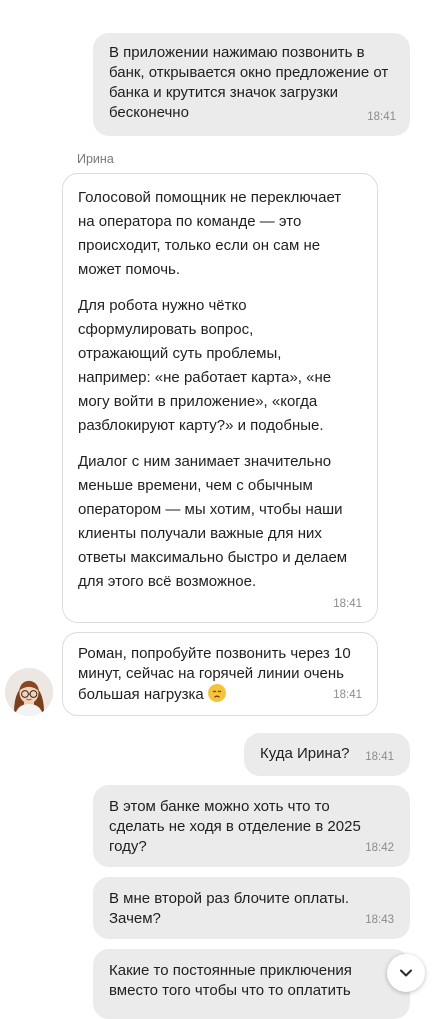 The image size is (438, 1019). Describe the element at coordinates (229, 908) in the screenshot. I see `message-text: В мне второй раз блочите оплаты. Зачем?` at that location.